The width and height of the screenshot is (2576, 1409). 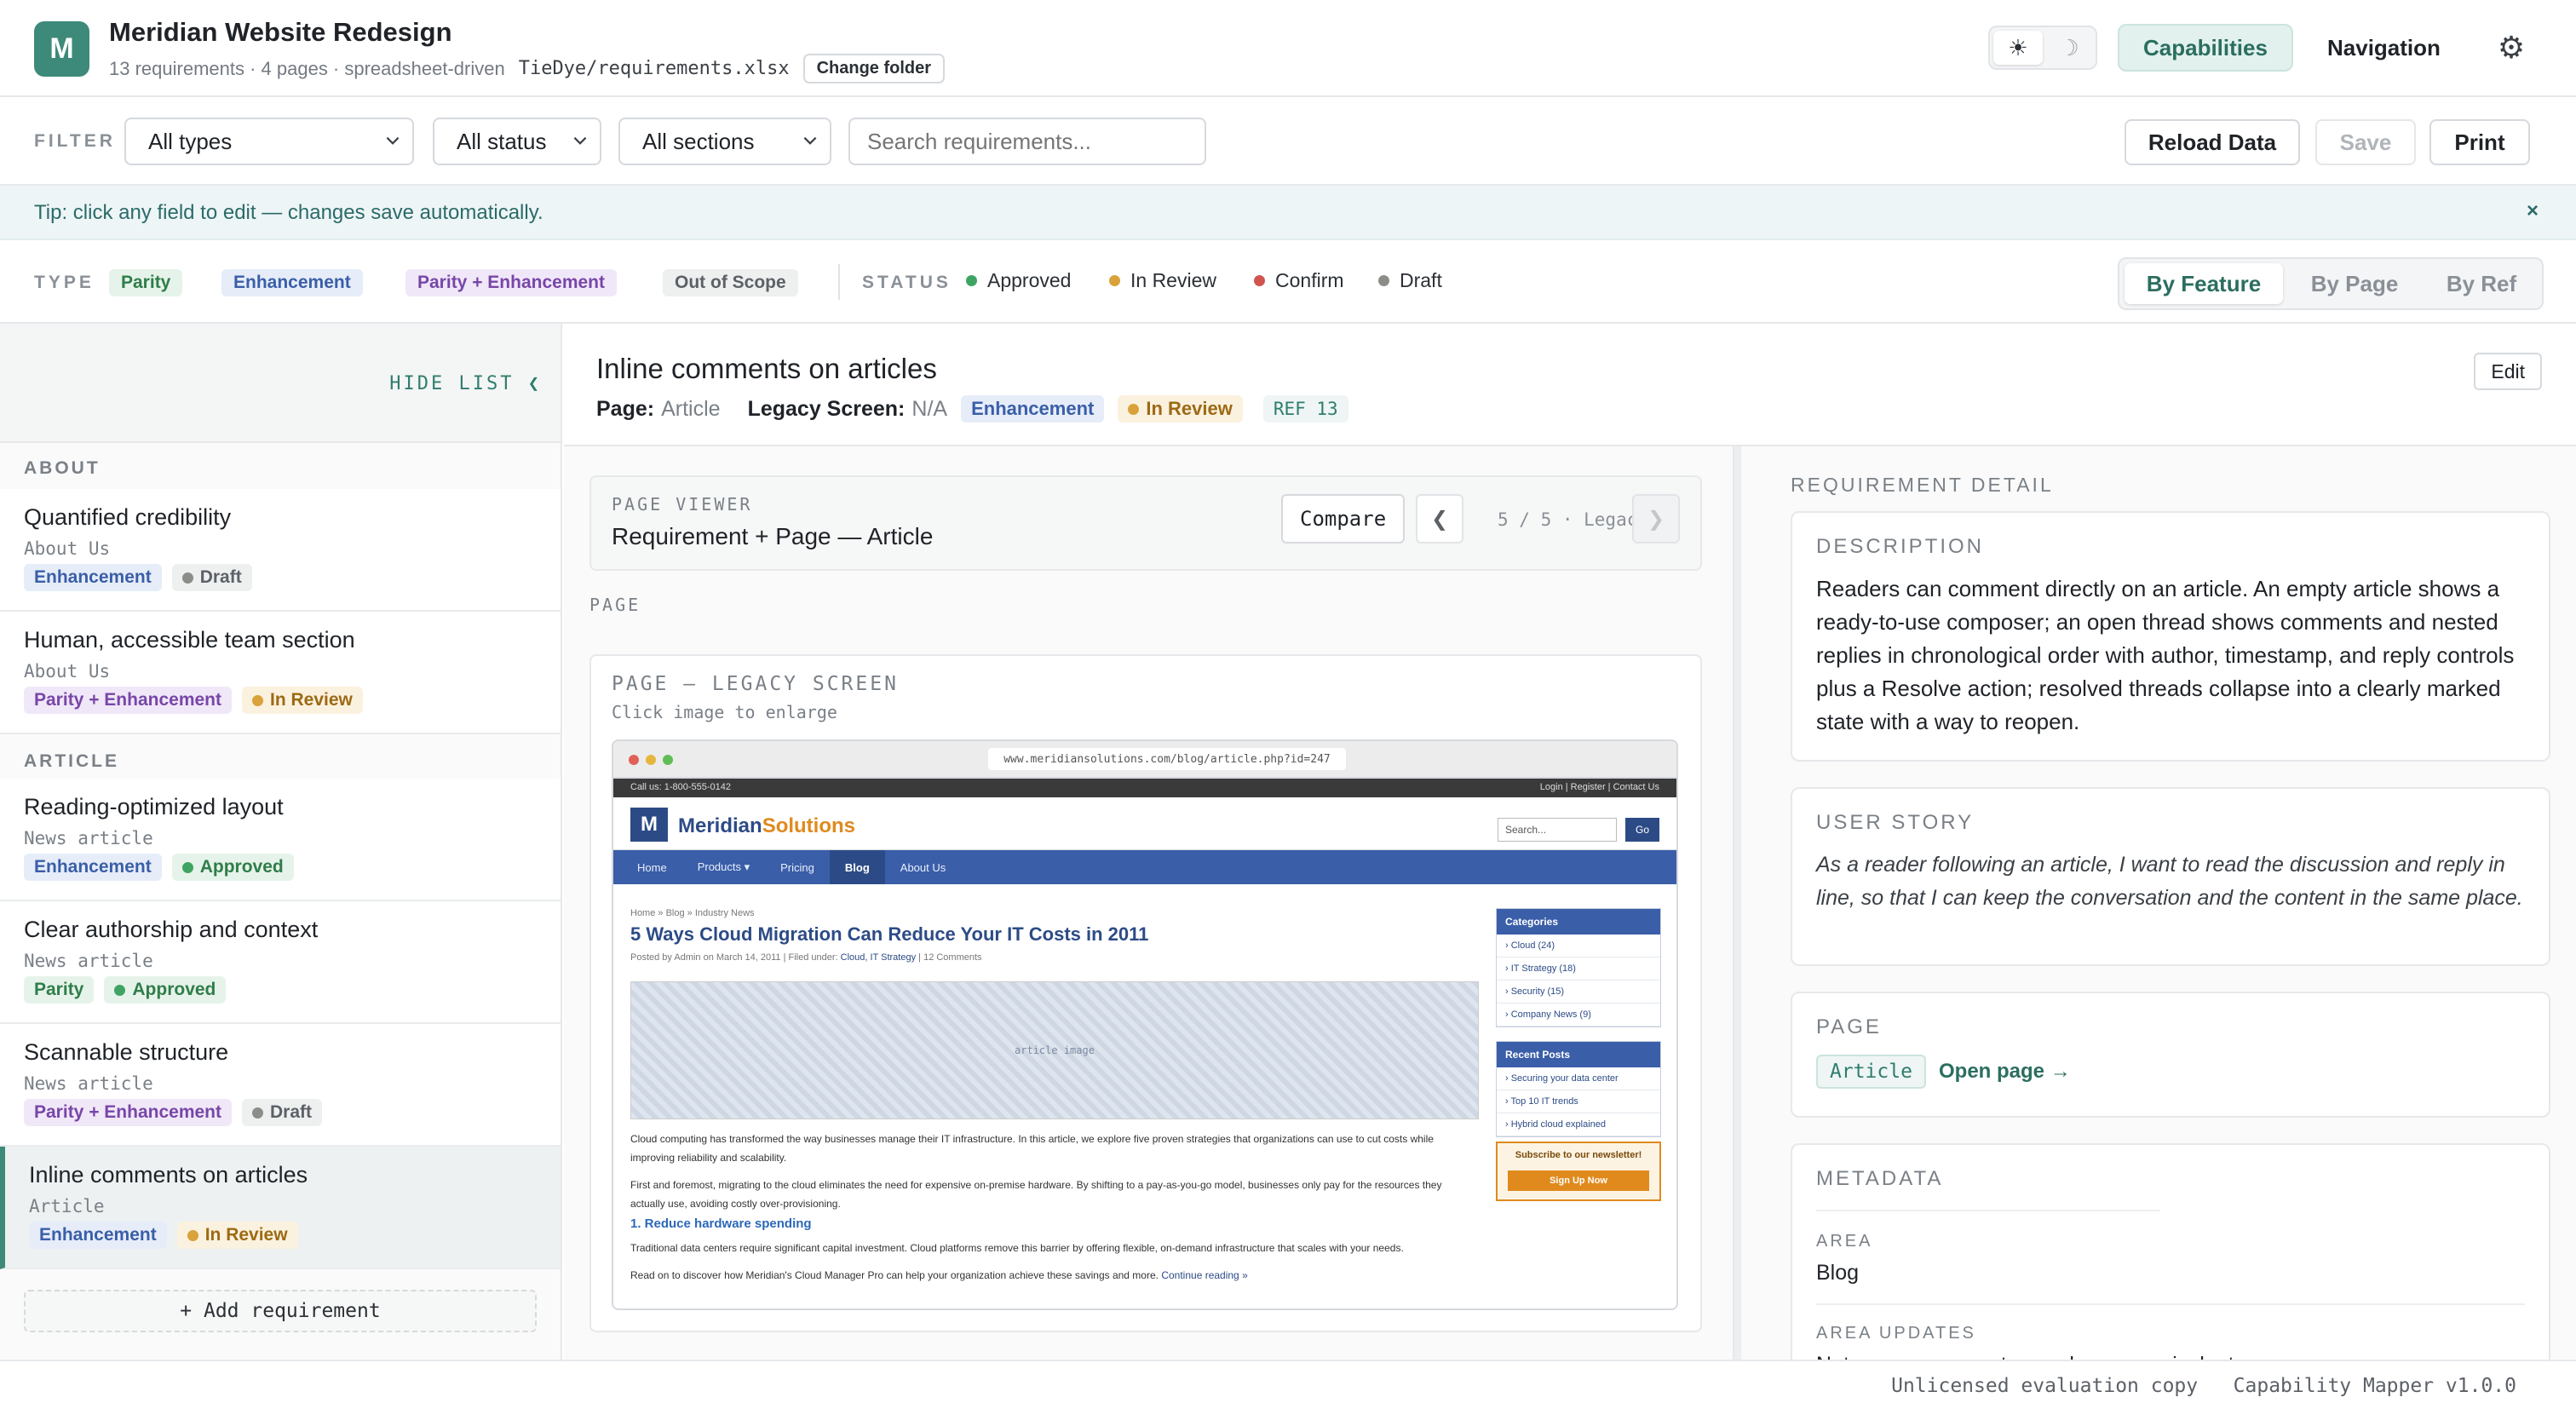 I want to click on sections-select-value: All sections, so click(x=698, y=141).